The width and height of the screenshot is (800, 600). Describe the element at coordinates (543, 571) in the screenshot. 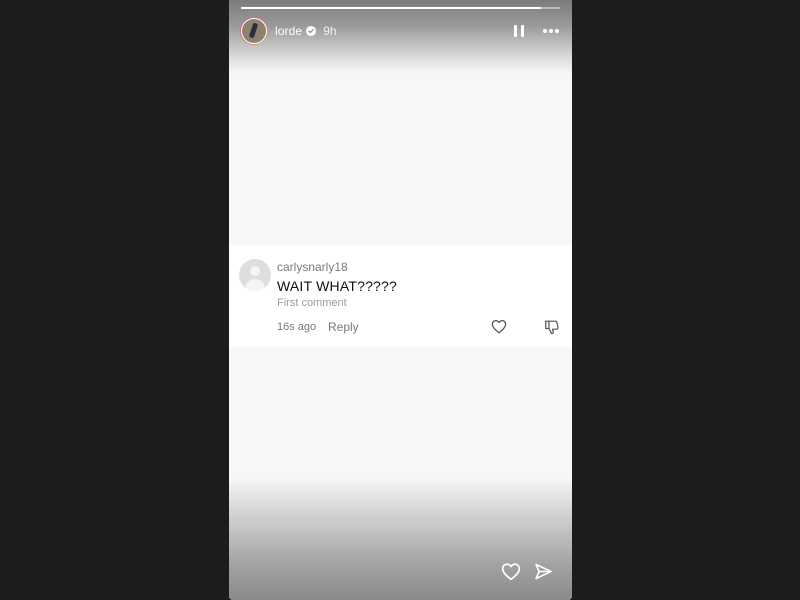

I see `paper-plane-icon` at that location.